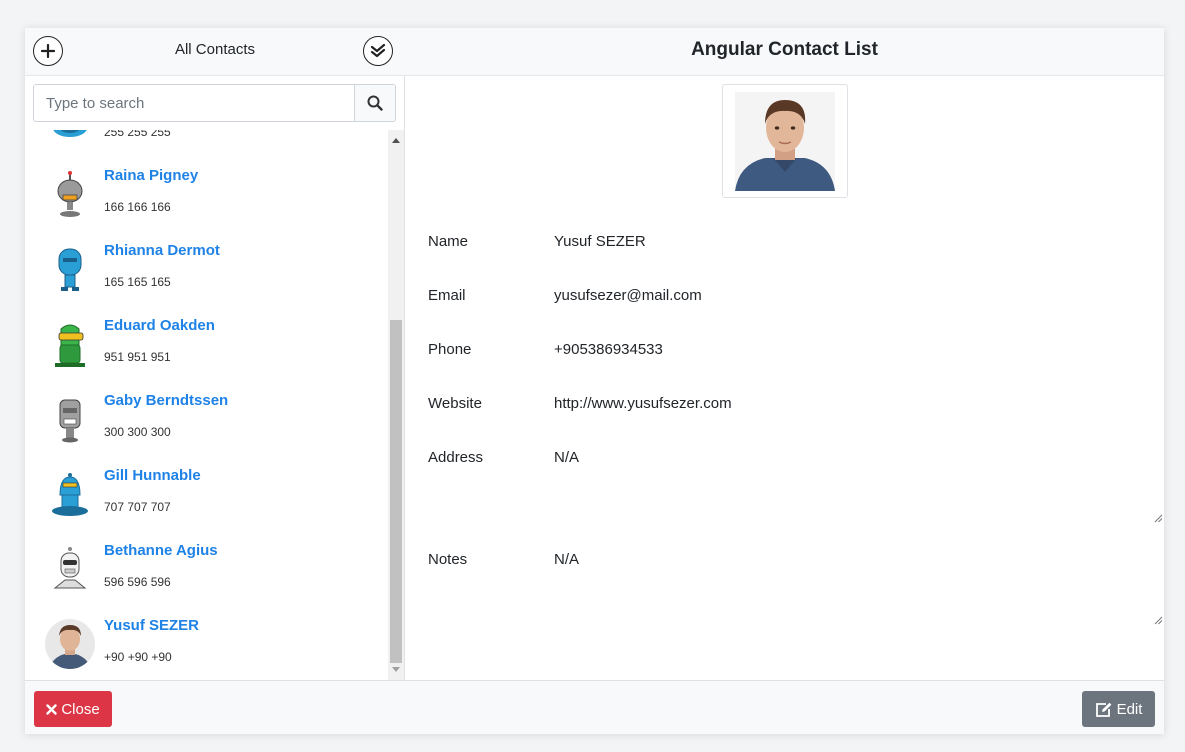  I want to click on contact-item: Eduard Oakden 951 951 951, so click(206, 345).